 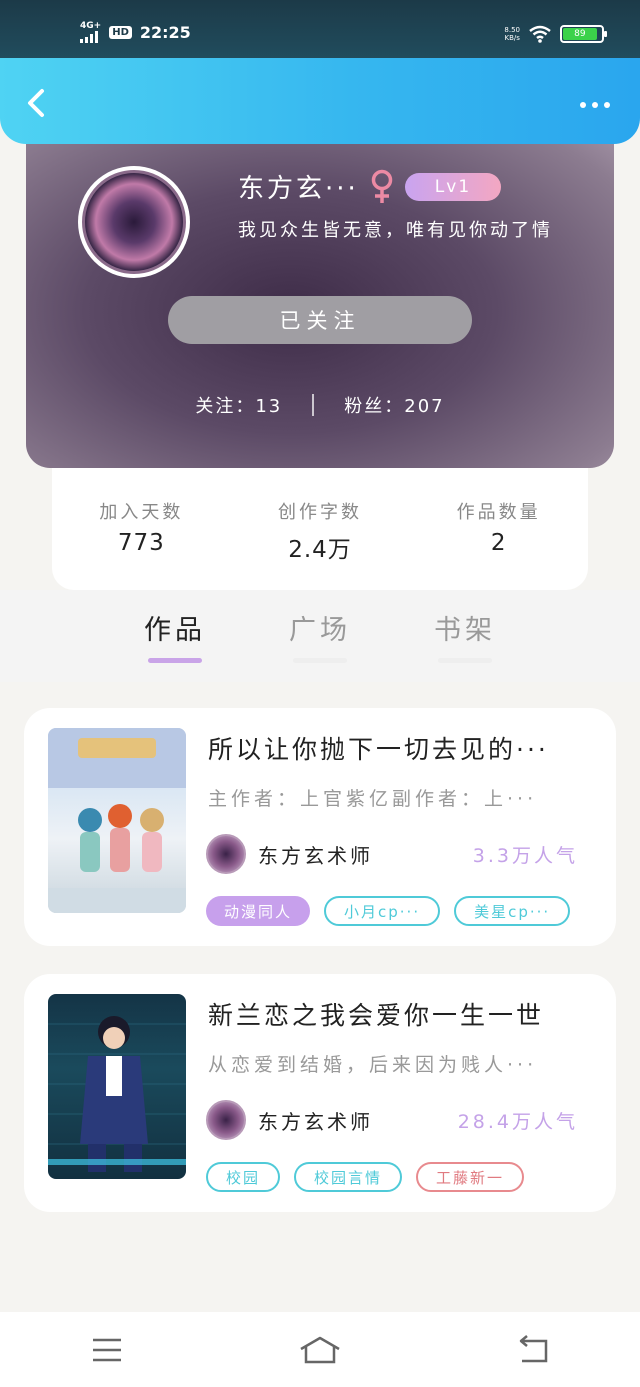 What do you see at coordinates (320, 101) in the screenshot?
I see `app-header` at bounding box center [320, 101].